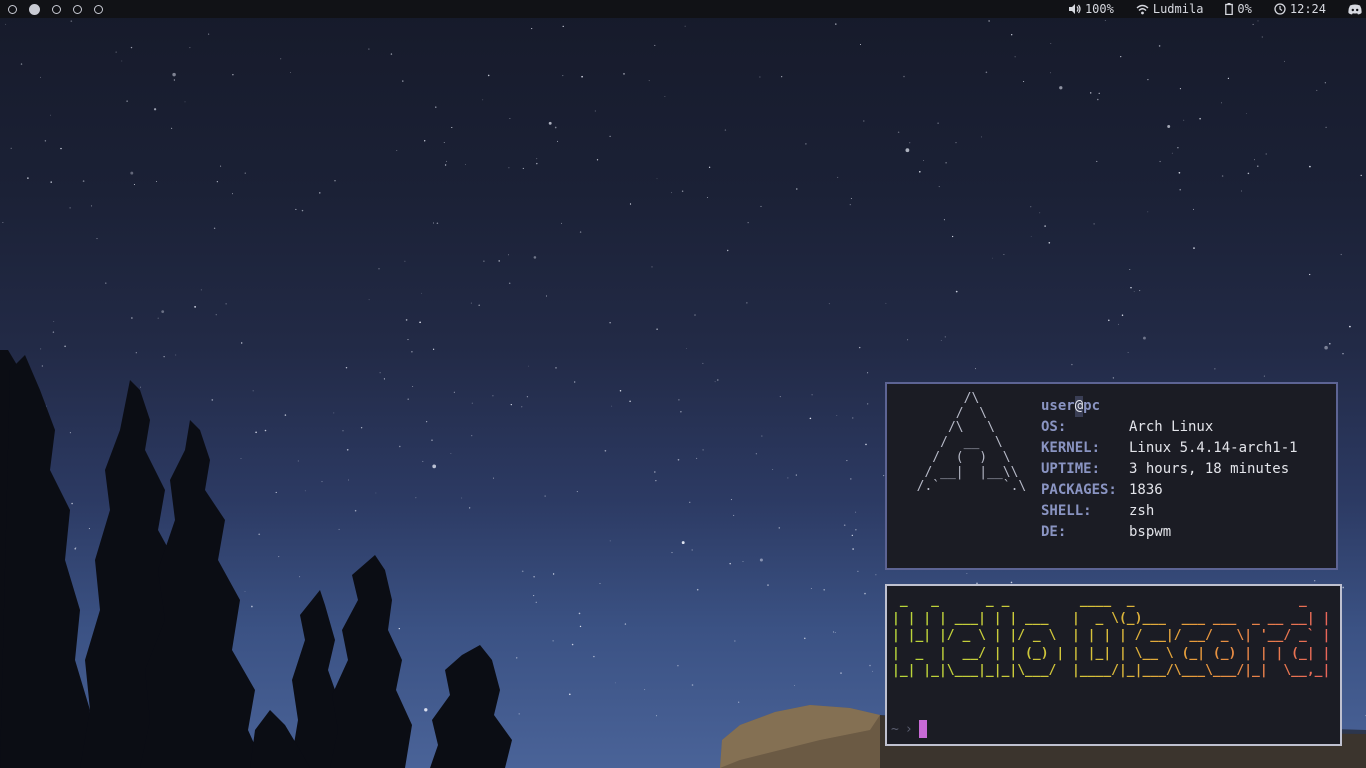  Describe the element at coordinates (1307, 9) in the screenshot. I see `clock-time: 12:24` at that location.